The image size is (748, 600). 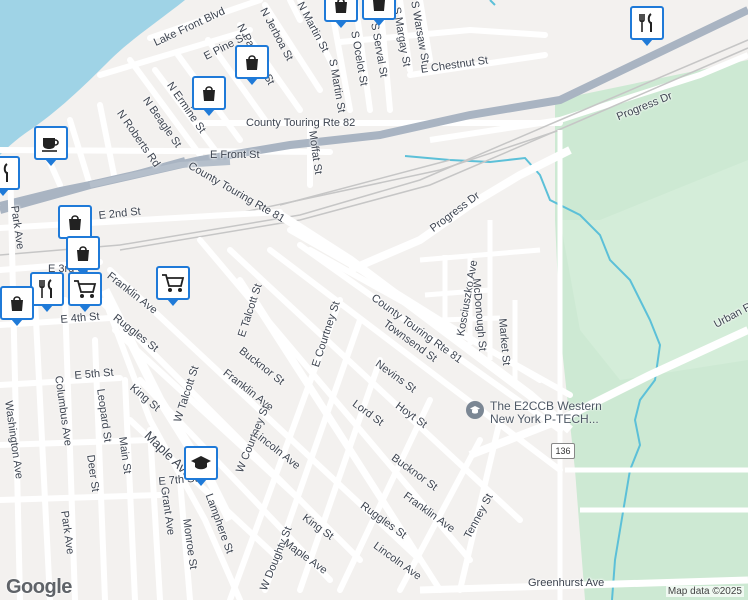 I want to click on street-label-ct82: County Touring Rte 82, so click(x=301, y=123).